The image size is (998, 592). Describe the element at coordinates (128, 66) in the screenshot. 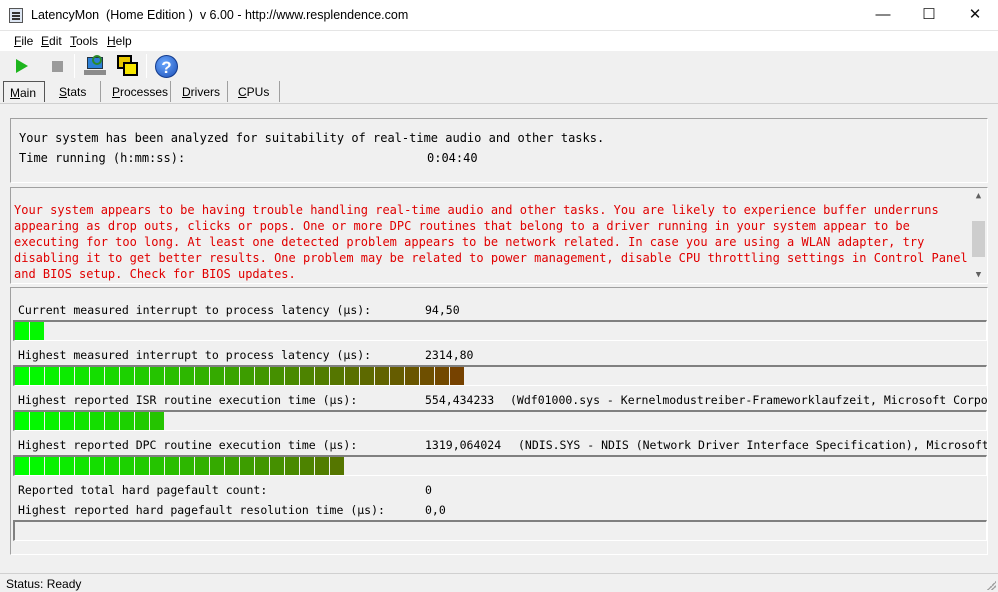

I see `windows-icon` at that location.